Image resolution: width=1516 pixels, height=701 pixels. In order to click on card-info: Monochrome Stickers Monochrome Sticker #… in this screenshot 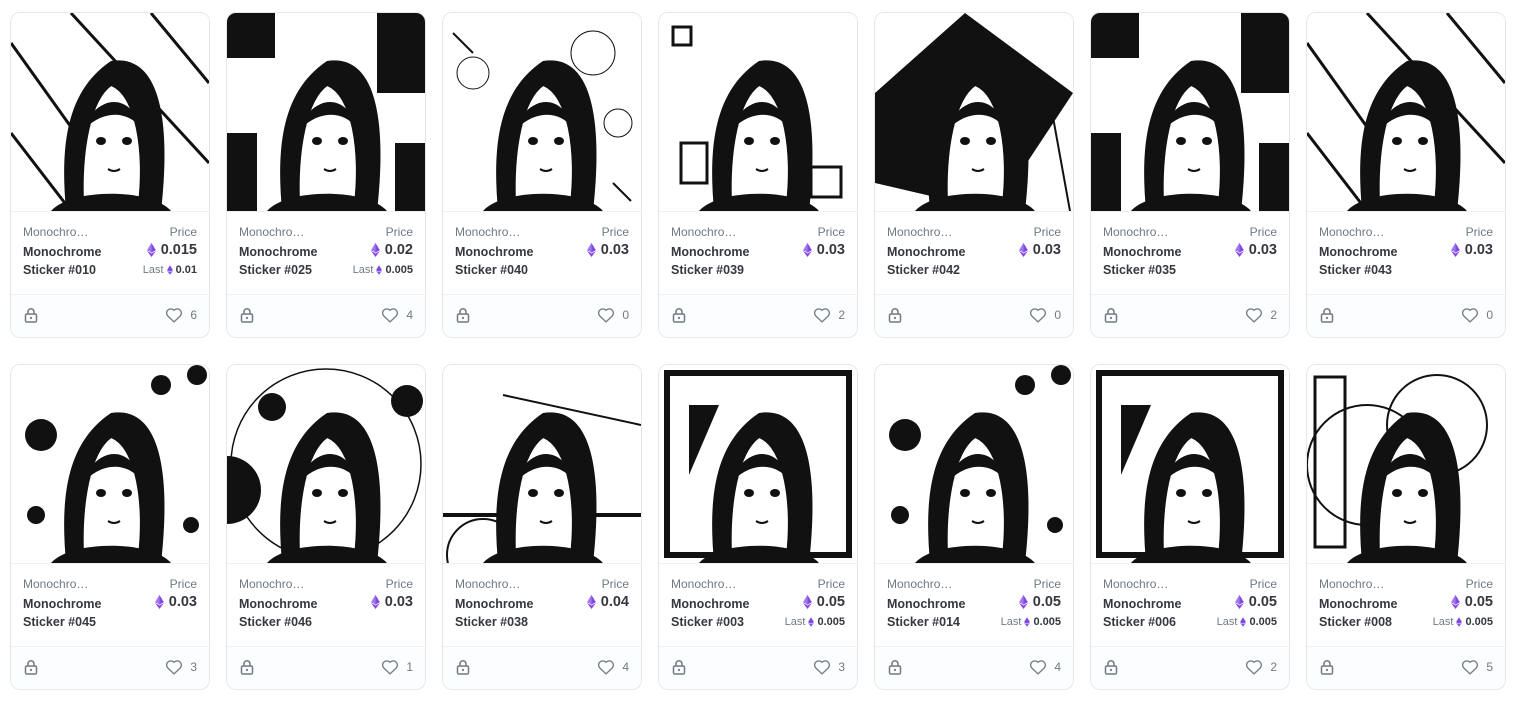, I will do `click(1406, 254)`.